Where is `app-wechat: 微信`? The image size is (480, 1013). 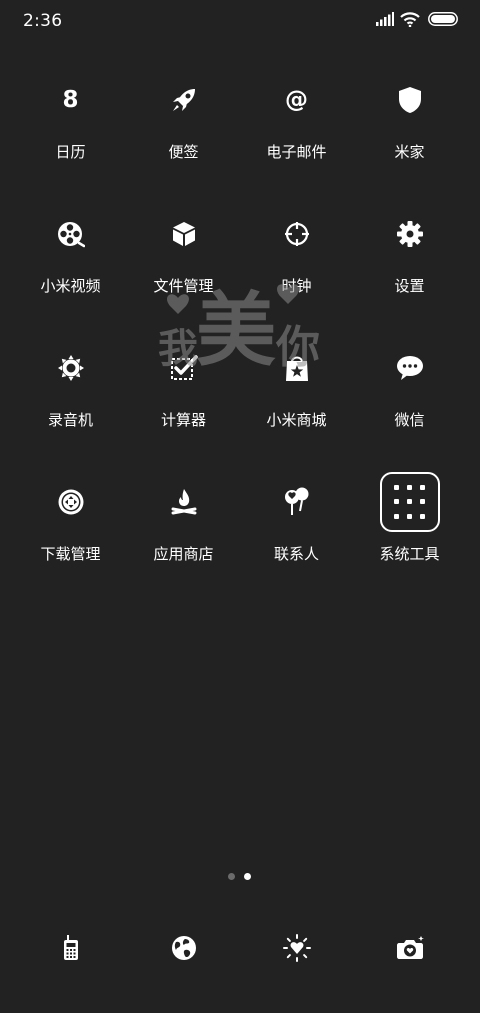
app-wechat: 微信 is located at coordinates (409, 405).